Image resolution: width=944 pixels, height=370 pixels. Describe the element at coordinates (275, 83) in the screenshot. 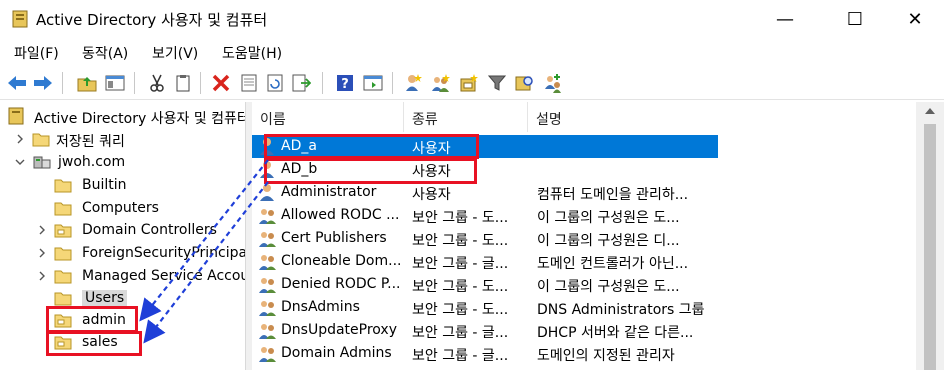

I see `refresh-icon` at that location.